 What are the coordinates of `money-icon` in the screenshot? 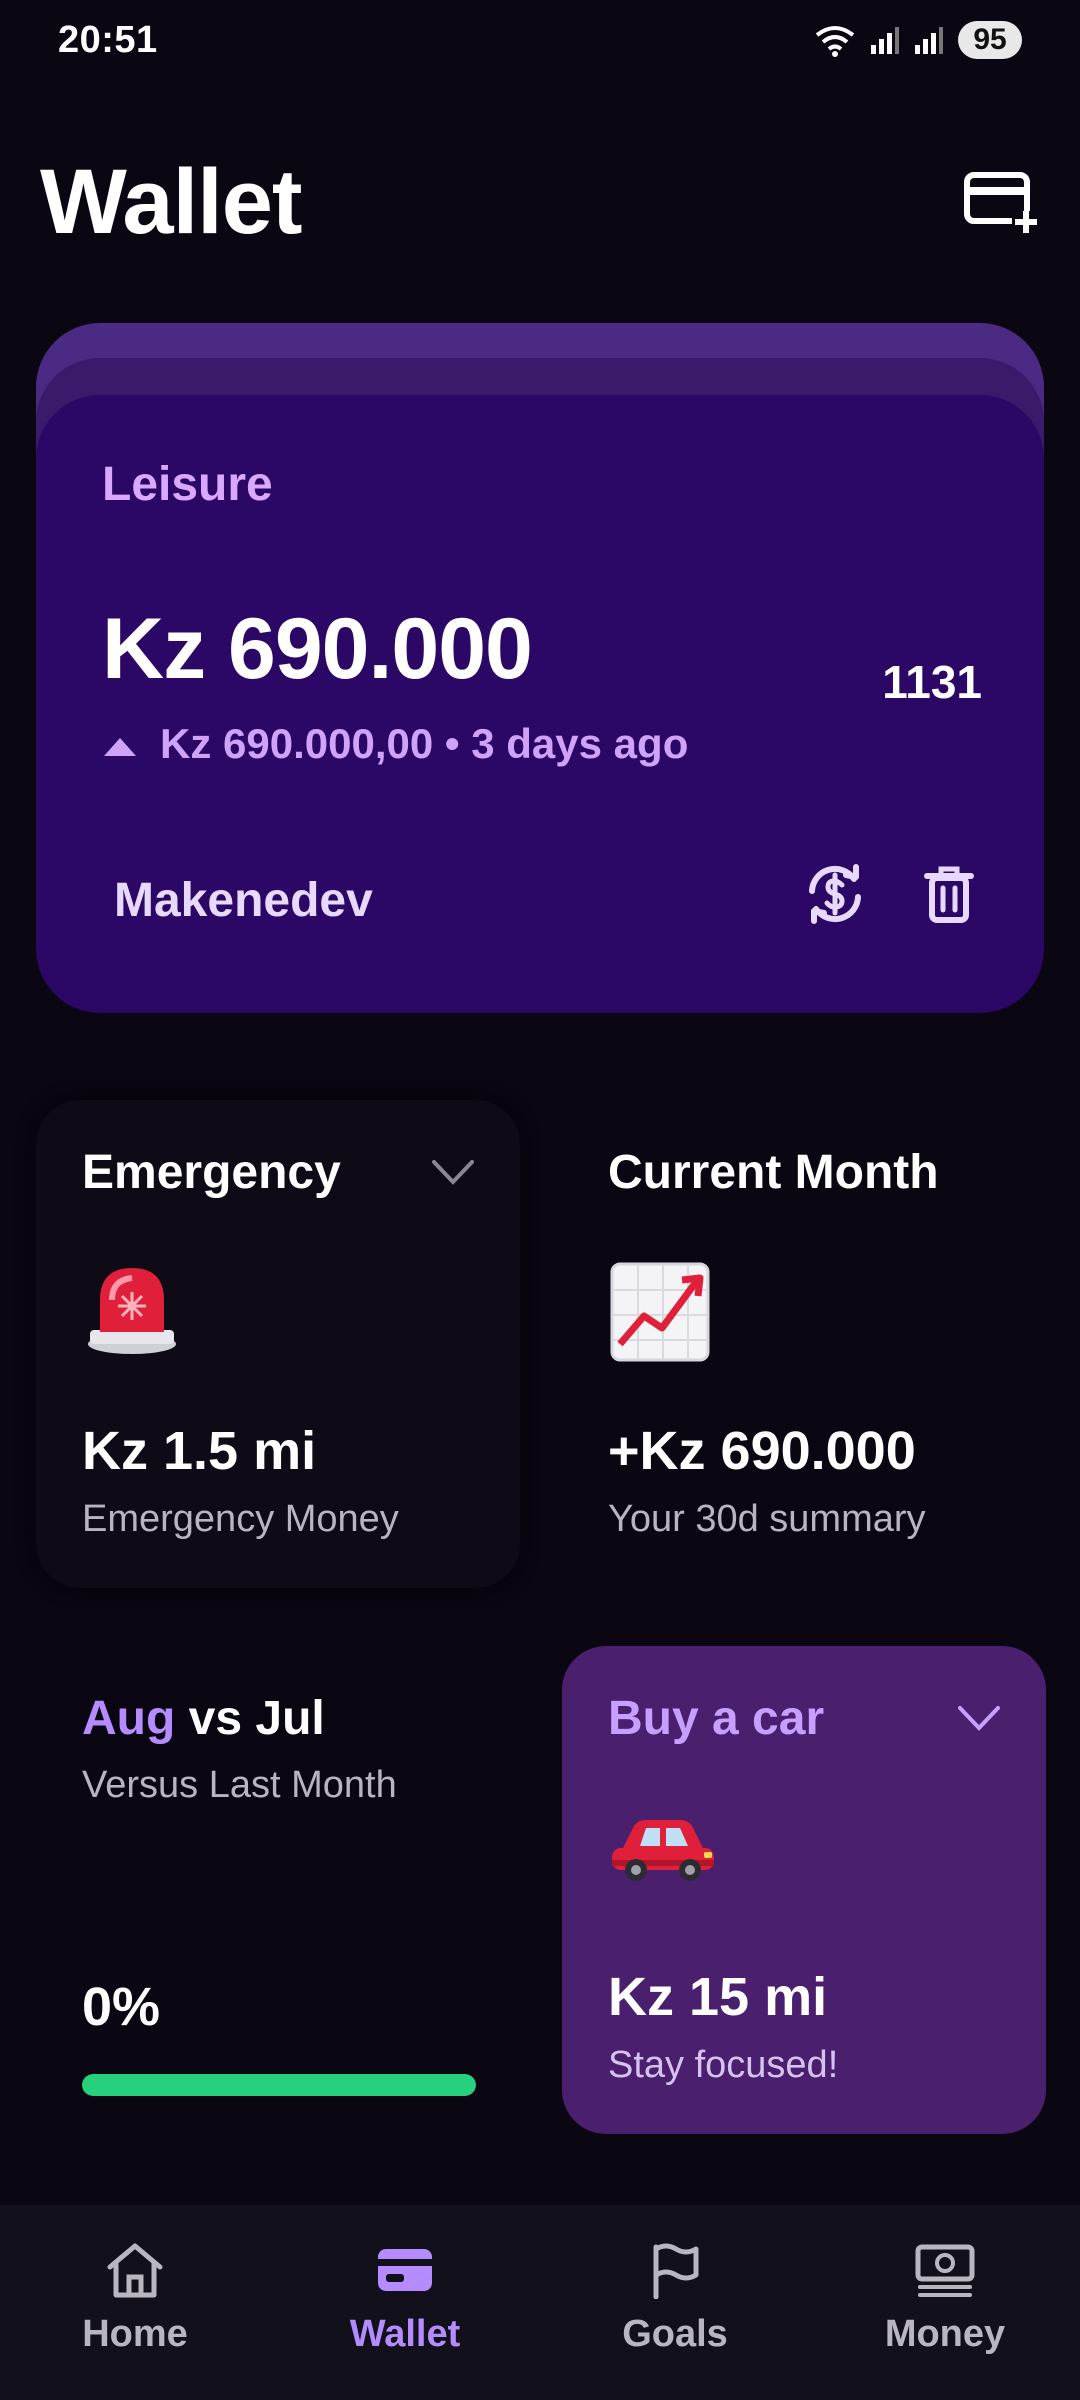 It's located at (945, 2270).